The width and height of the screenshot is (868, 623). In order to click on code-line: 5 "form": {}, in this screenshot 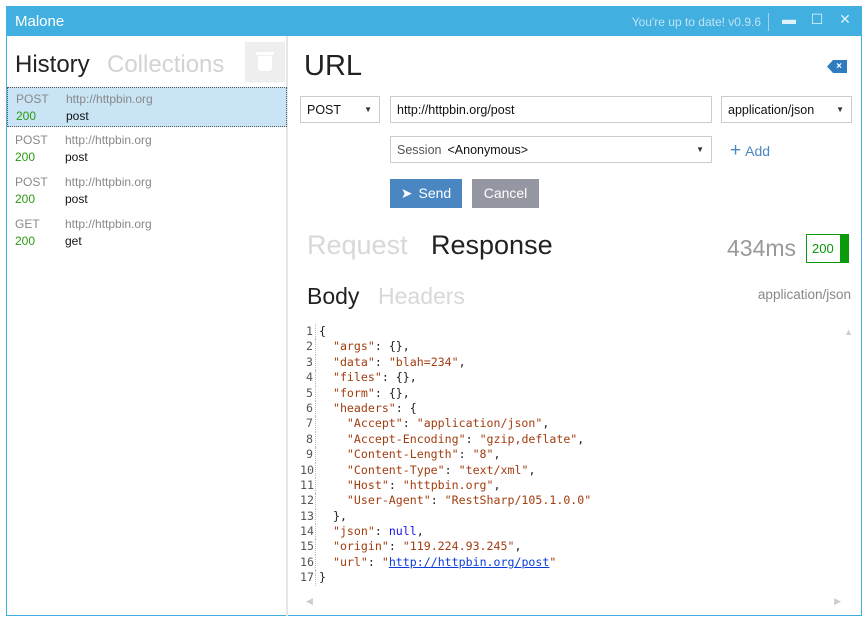, I will do `click(445, 393)`.